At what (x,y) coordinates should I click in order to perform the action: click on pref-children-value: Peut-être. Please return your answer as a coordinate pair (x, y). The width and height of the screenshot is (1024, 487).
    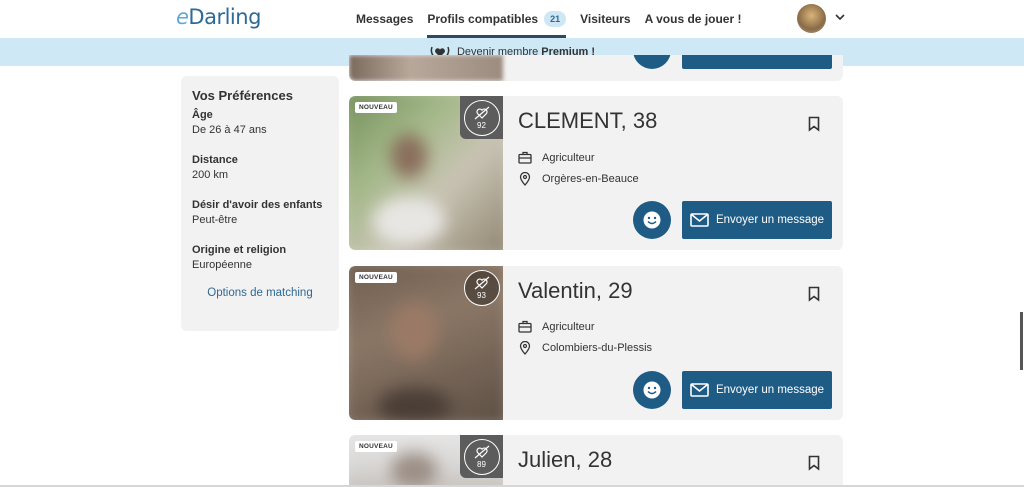
    Looking at the image, I should click on (215, 220).